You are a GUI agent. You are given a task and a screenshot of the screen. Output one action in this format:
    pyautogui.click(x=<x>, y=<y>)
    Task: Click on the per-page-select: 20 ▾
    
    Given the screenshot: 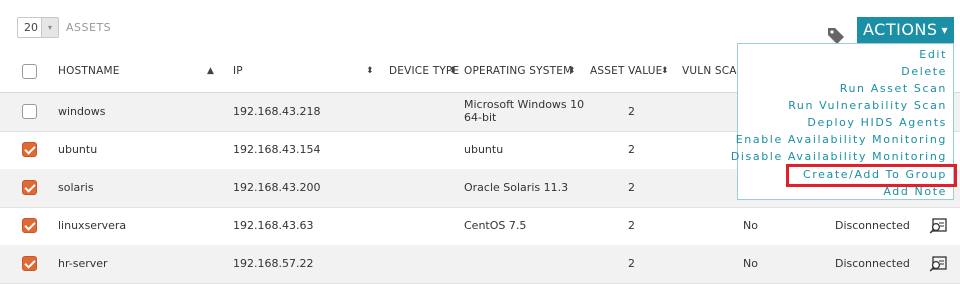 What is the action you would take?
    pyautogui.click(x=38, y=27)
    